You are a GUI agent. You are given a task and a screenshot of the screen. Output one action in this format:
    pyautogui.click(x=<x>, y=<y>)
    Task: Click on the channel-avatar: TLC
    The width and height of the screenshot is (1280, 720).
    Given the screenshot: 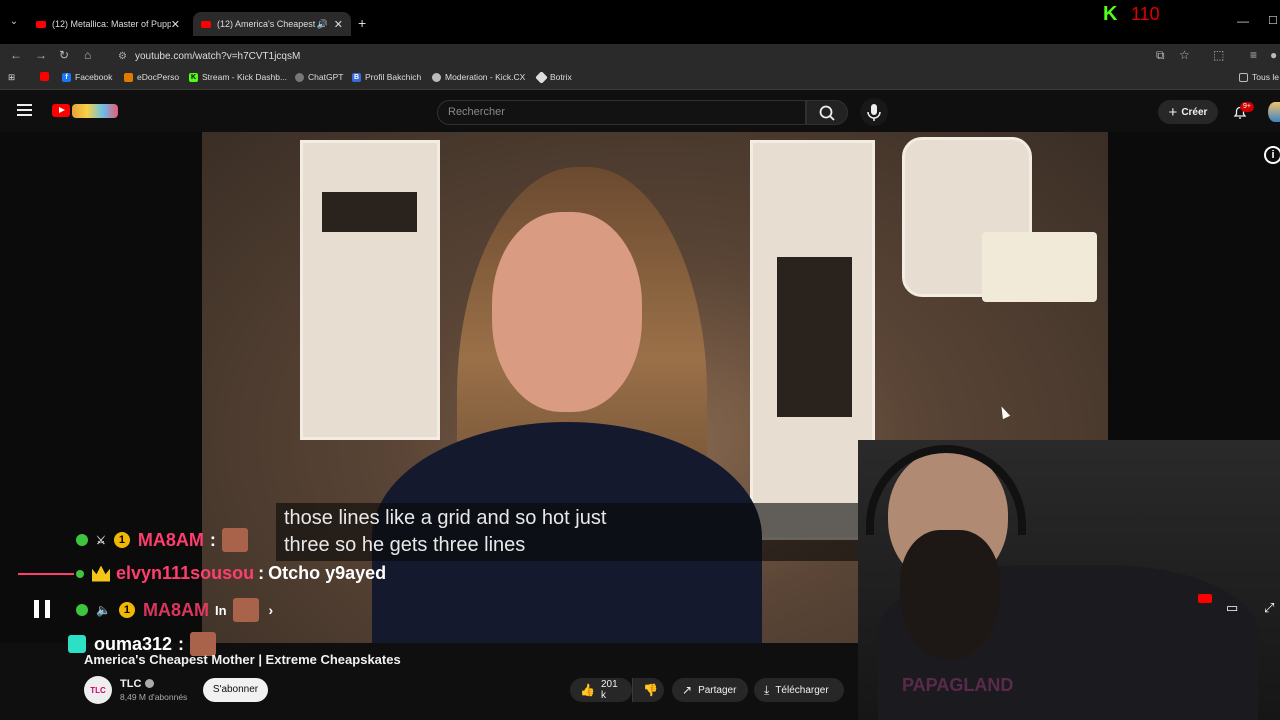 What is the action you would take?
    pyautogui.click(x=98, y=690)
    